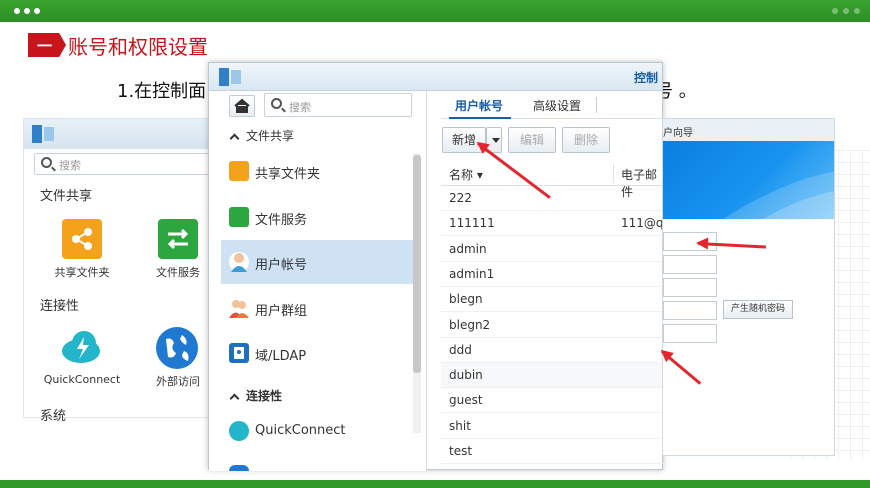 This screenshot has height=488, width=870. Describe the element at coordinates (60, 306) in the screenshot. I see `section-connectivity: 连接性` at that location.